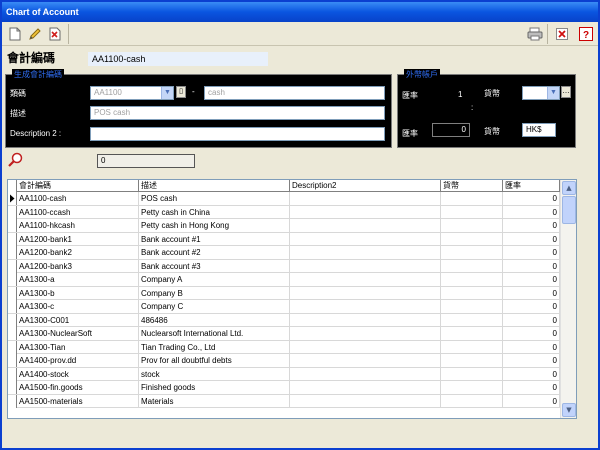  What do you see at coordinates (214, 198) in the screenshot?
I see `cell-description: POS cash` at bounding box center [214, 198].